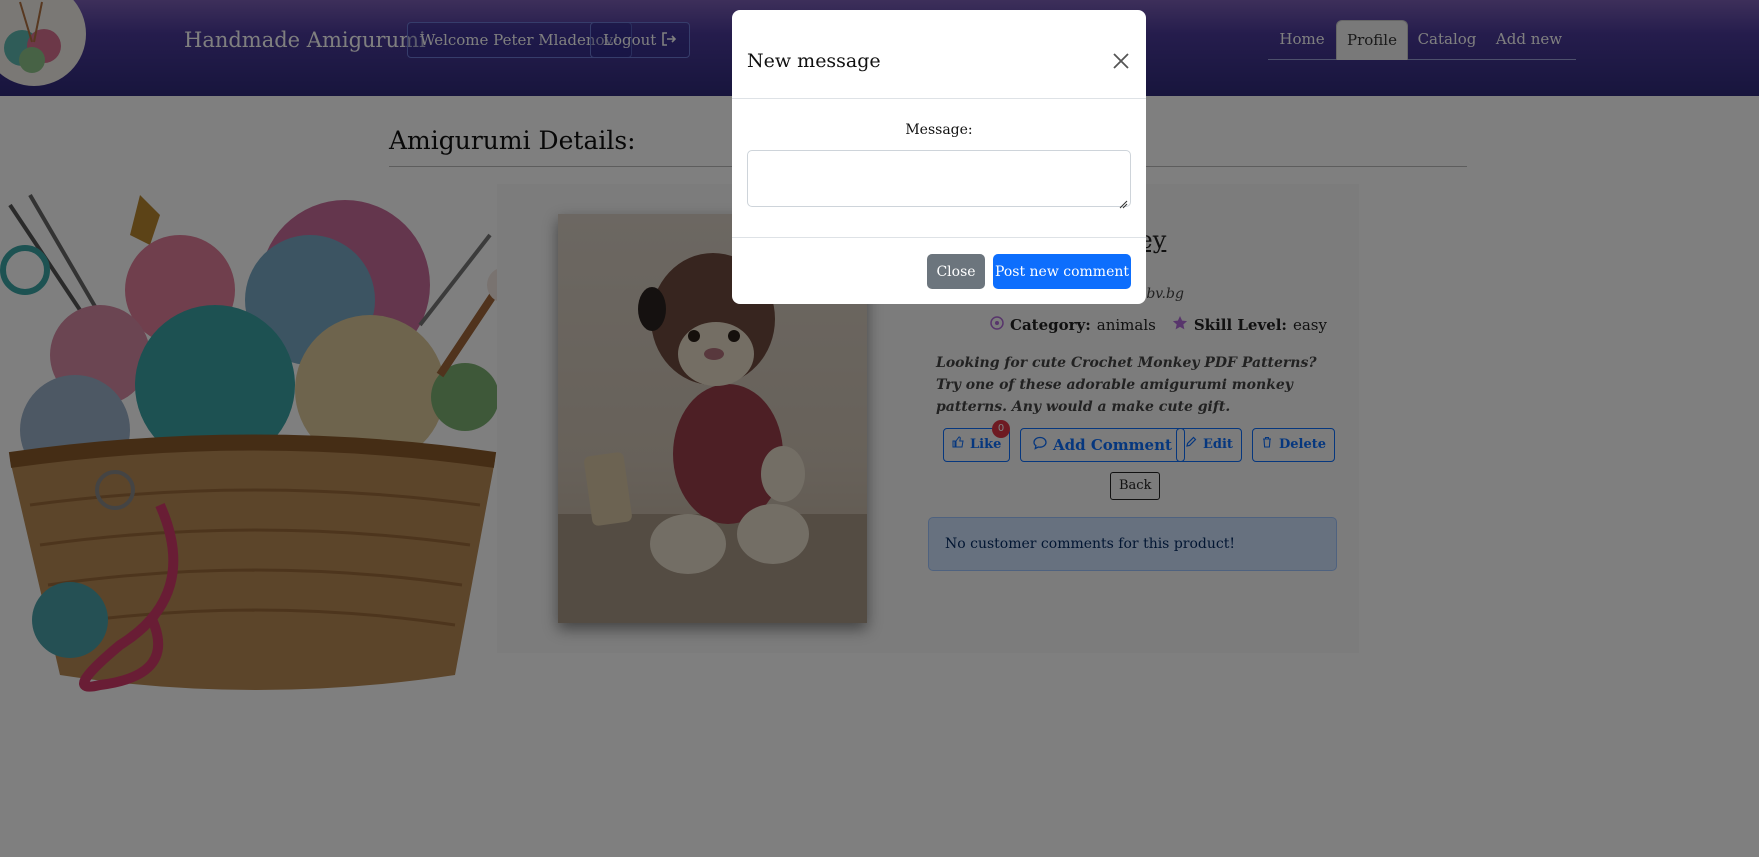 The image size is (1759, 857). Describe the element at coordinates (814, 61) in the screenshot. I see `modal-title: New message` at that location.